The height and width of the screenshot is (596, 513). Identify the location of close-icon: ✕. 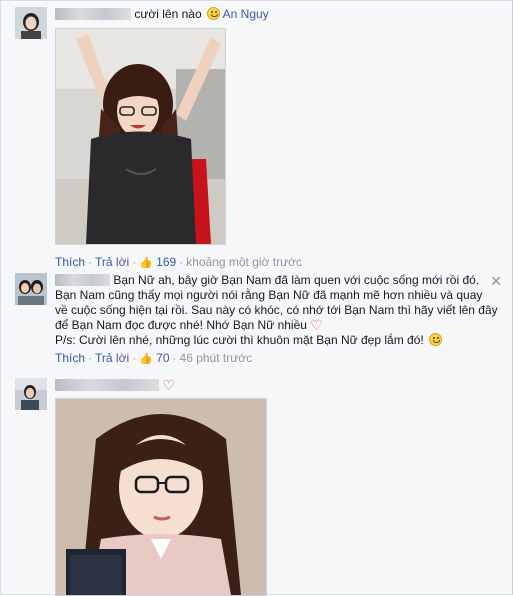
(496, 281).